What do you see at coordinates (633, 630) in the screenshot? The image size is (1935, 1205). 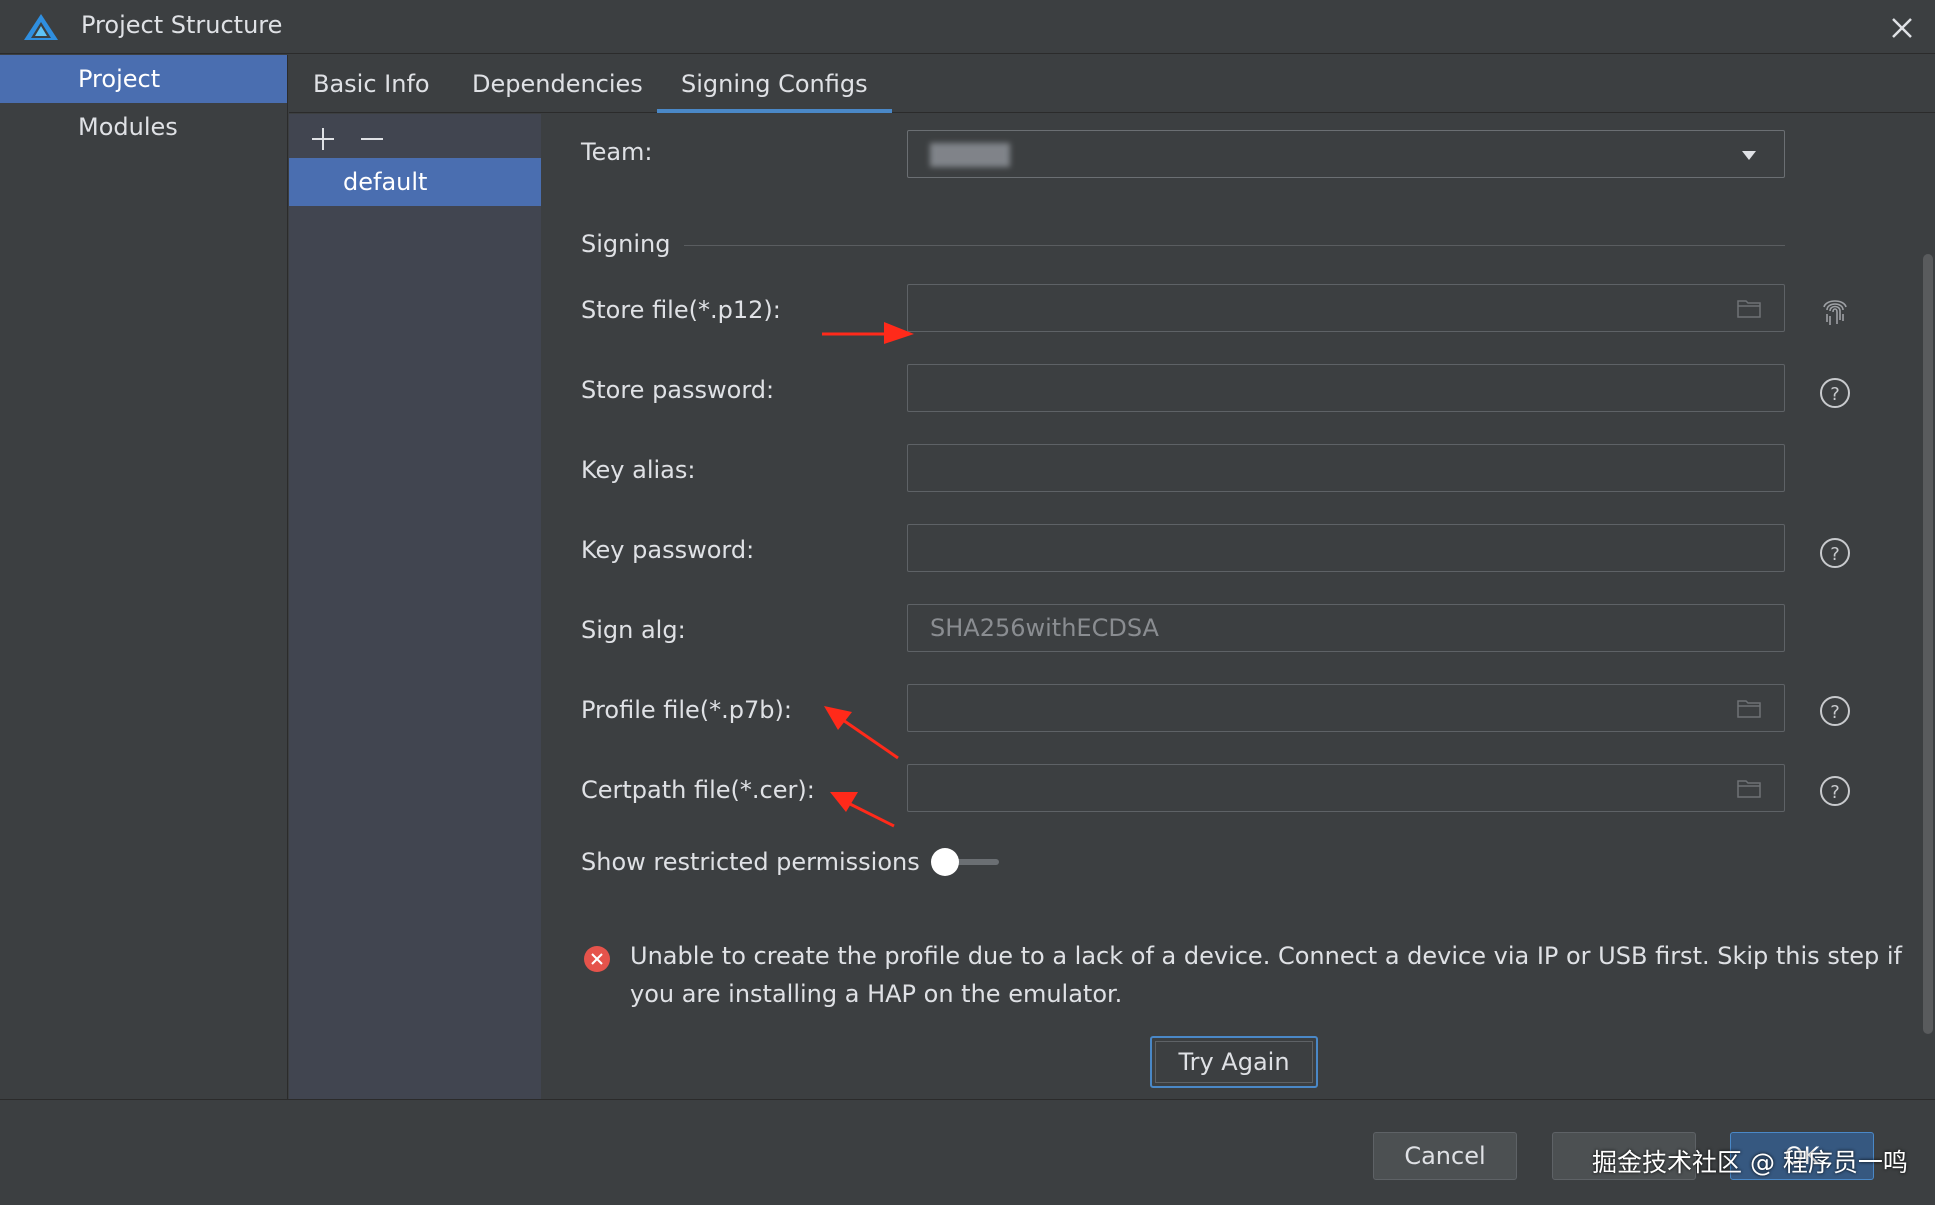 I see `sign-alg-label: Sign alg:` at bounding box center [633, 630].